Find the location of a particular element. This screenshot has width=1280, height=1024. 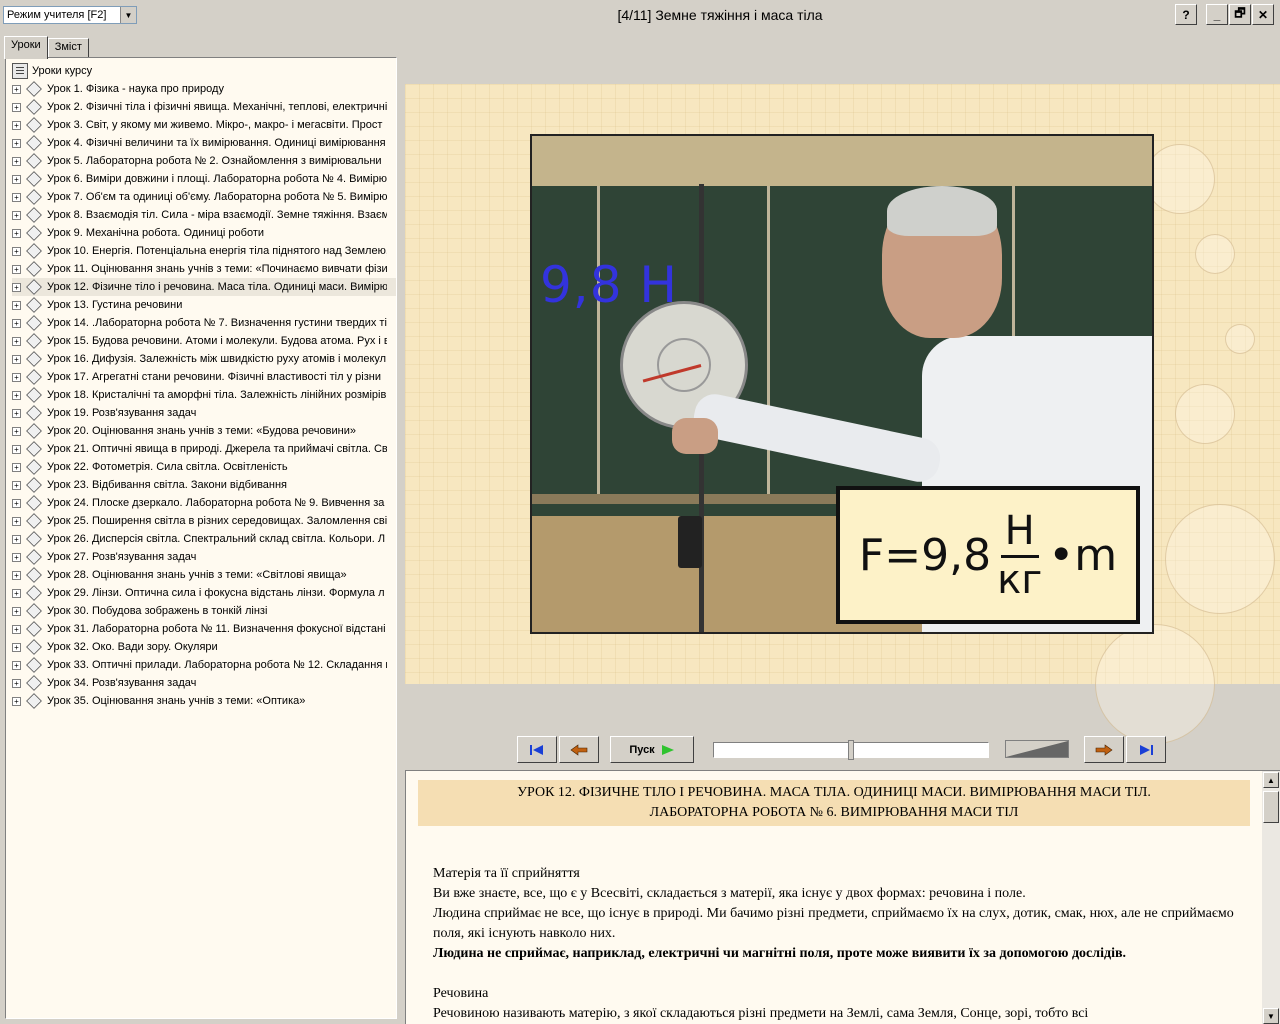

window-controls: ? _ 🗗 ✕ is located at coordinates (1224, 14).